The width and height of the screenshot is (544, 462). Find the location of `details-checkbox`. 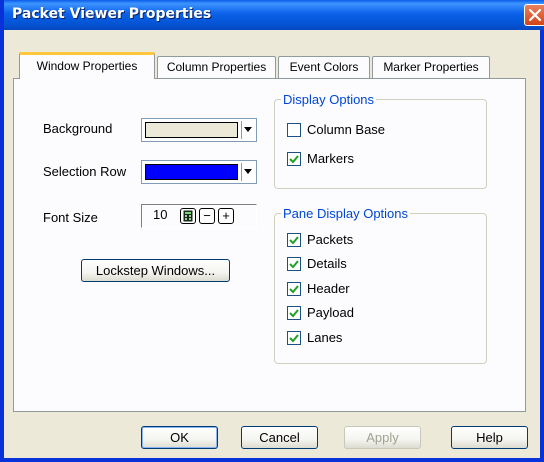

details-checkbox is located at coordinates (294, 264).